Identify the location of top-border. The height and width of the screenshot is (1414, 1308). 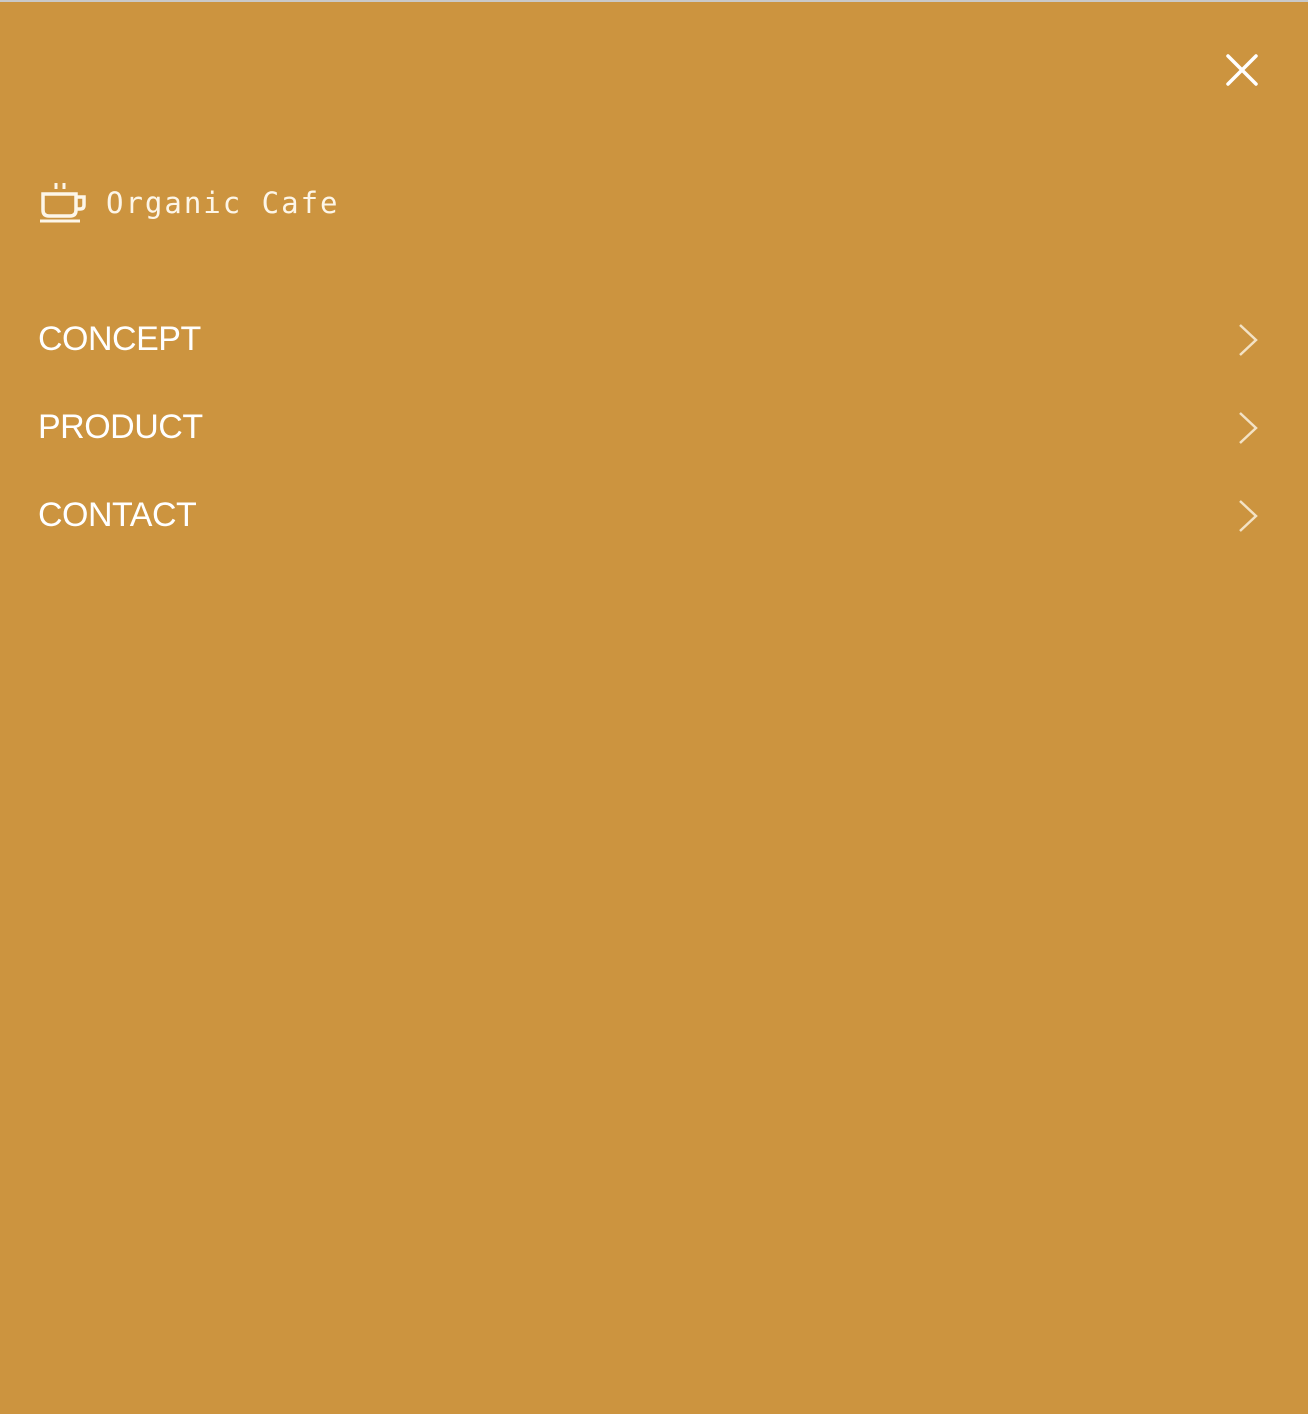
(654, 1).